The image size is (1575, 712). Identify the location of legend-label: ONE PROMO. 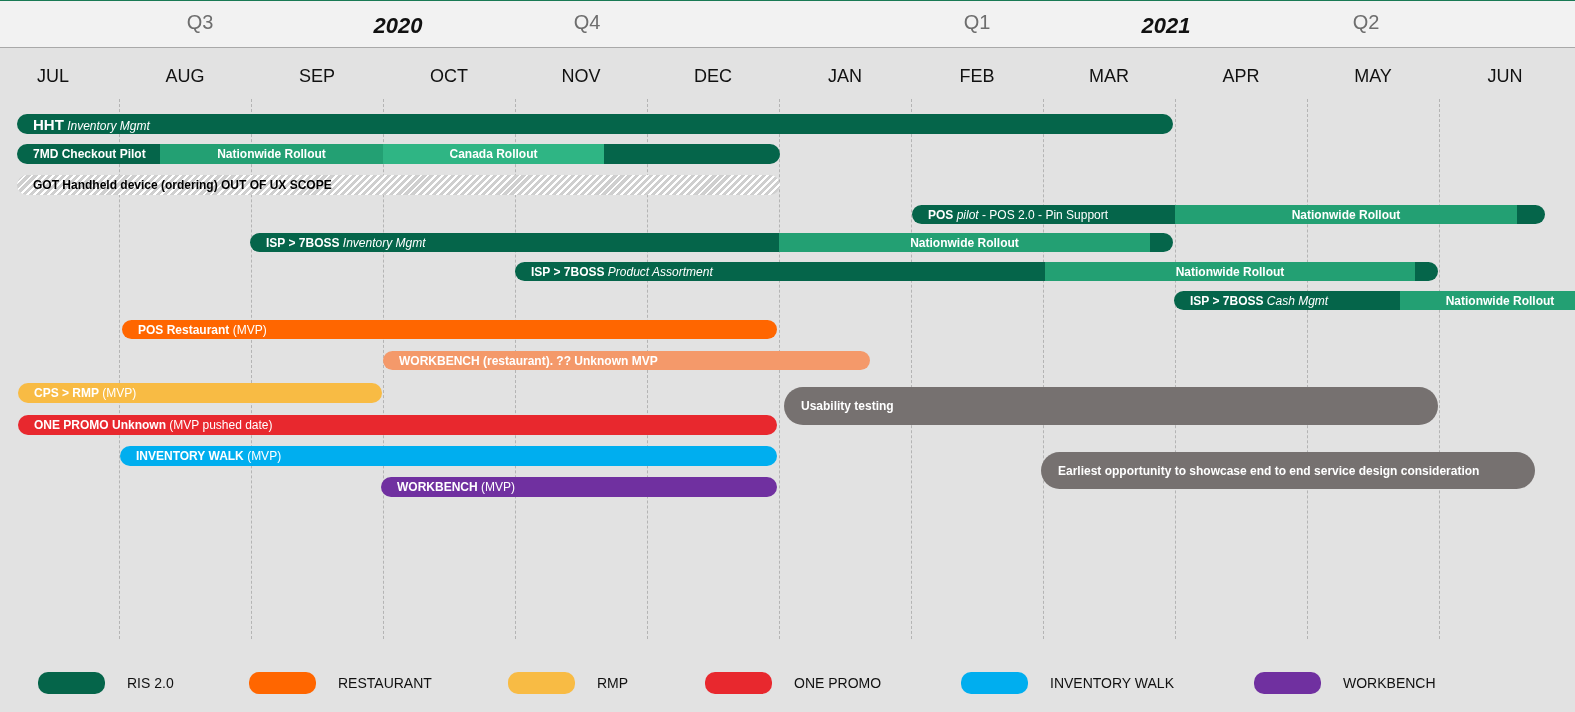
(838, 683).